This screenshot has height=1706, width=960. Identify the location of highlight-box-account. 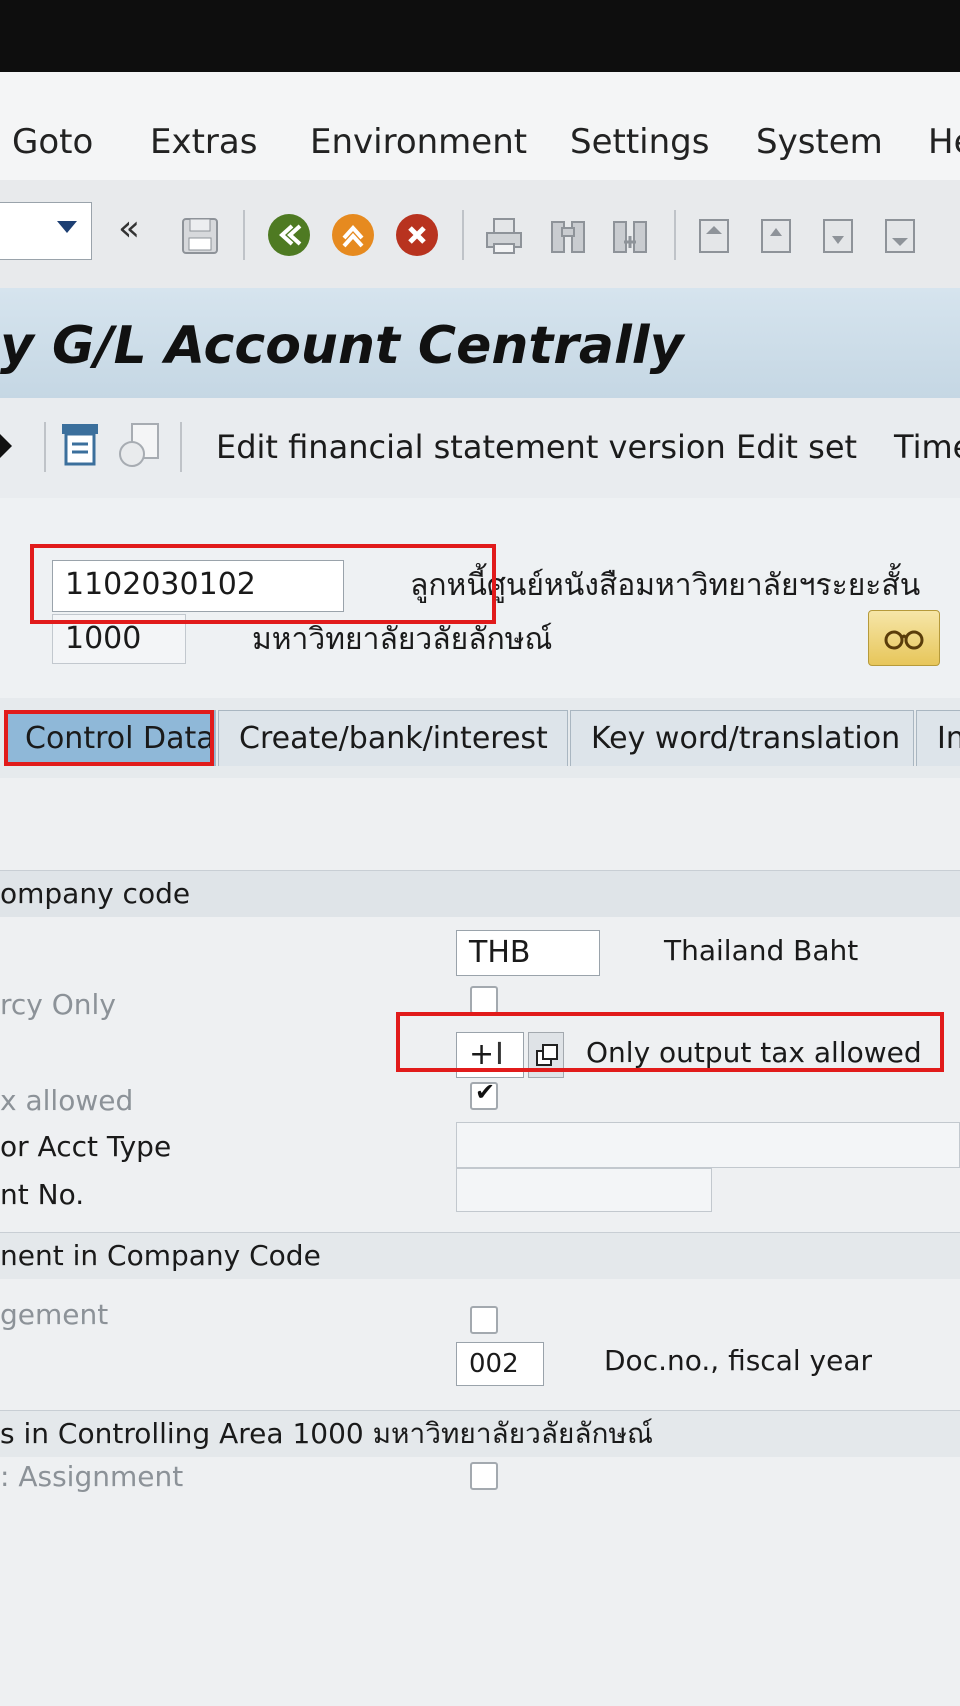
(263, 584).